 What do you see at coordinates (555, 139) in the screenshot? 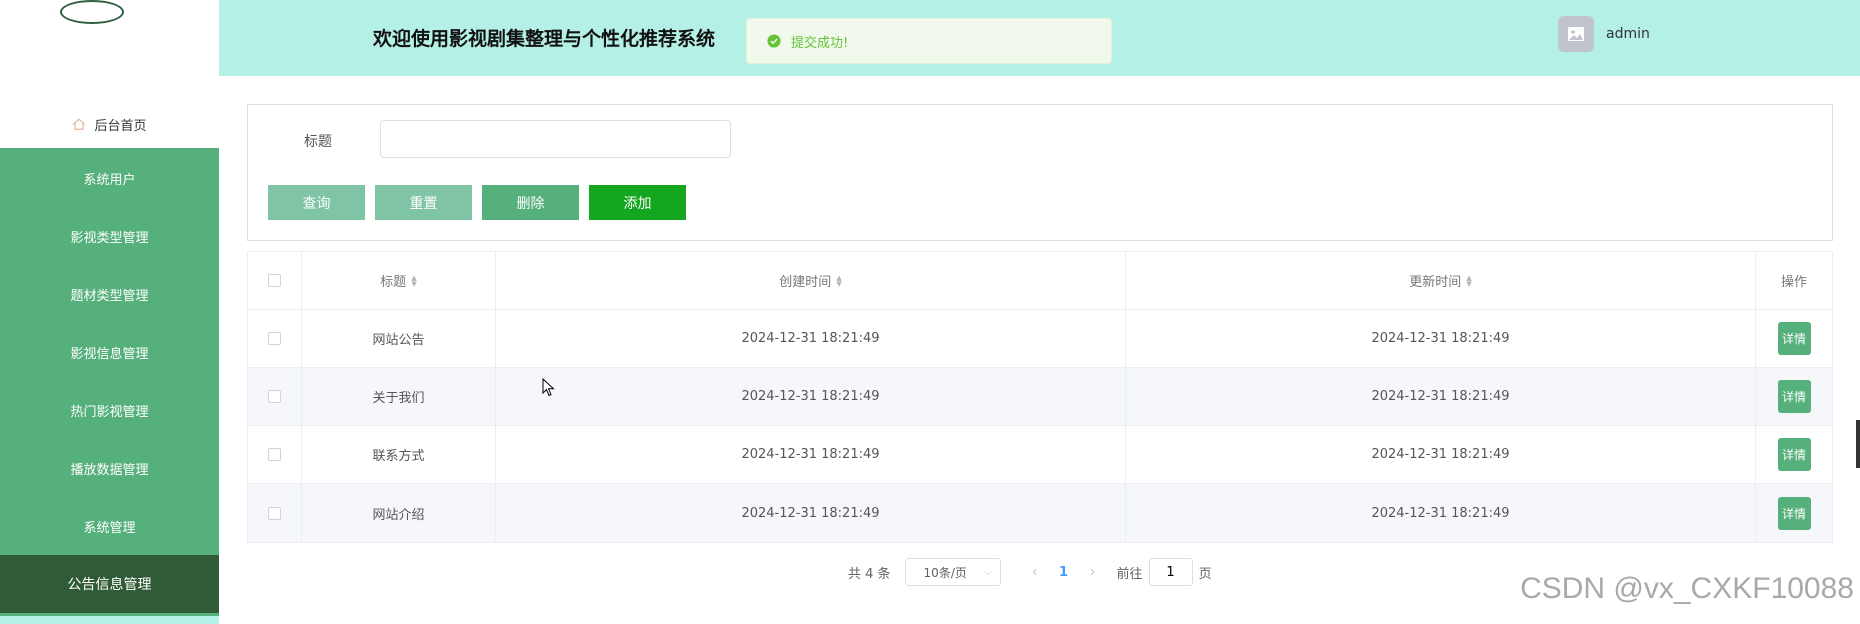
I see `title-search-input` at bounding box center [555, 139].